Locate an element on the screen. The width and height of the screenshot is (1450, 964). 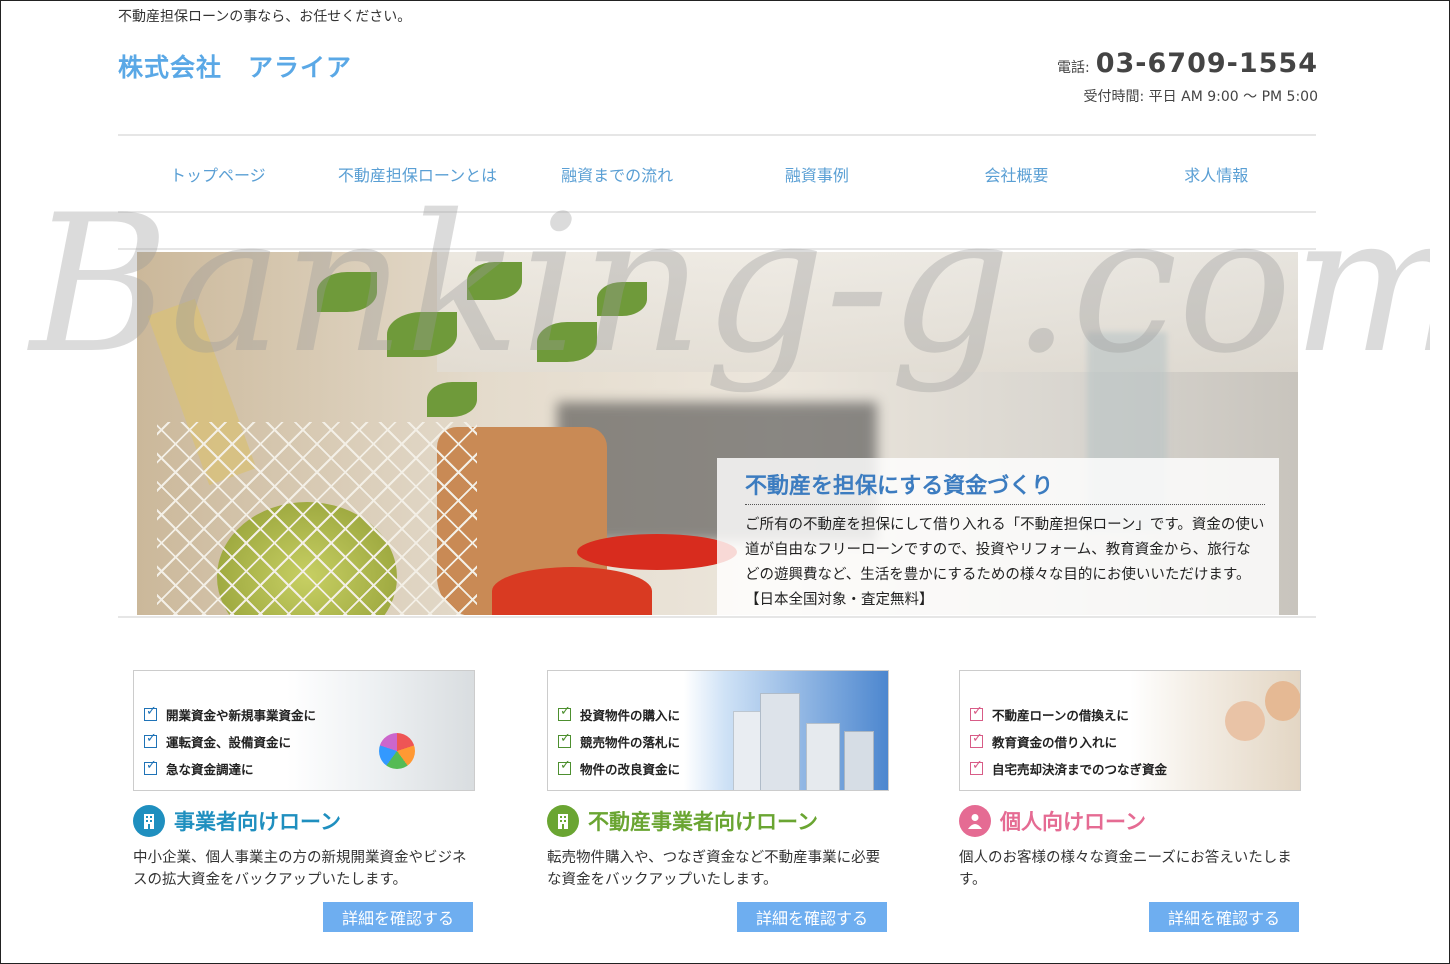
card-banner: 投資物件の購入に 競売物件の落札に 物件の改良資金に is located at coordinates (718, 730).